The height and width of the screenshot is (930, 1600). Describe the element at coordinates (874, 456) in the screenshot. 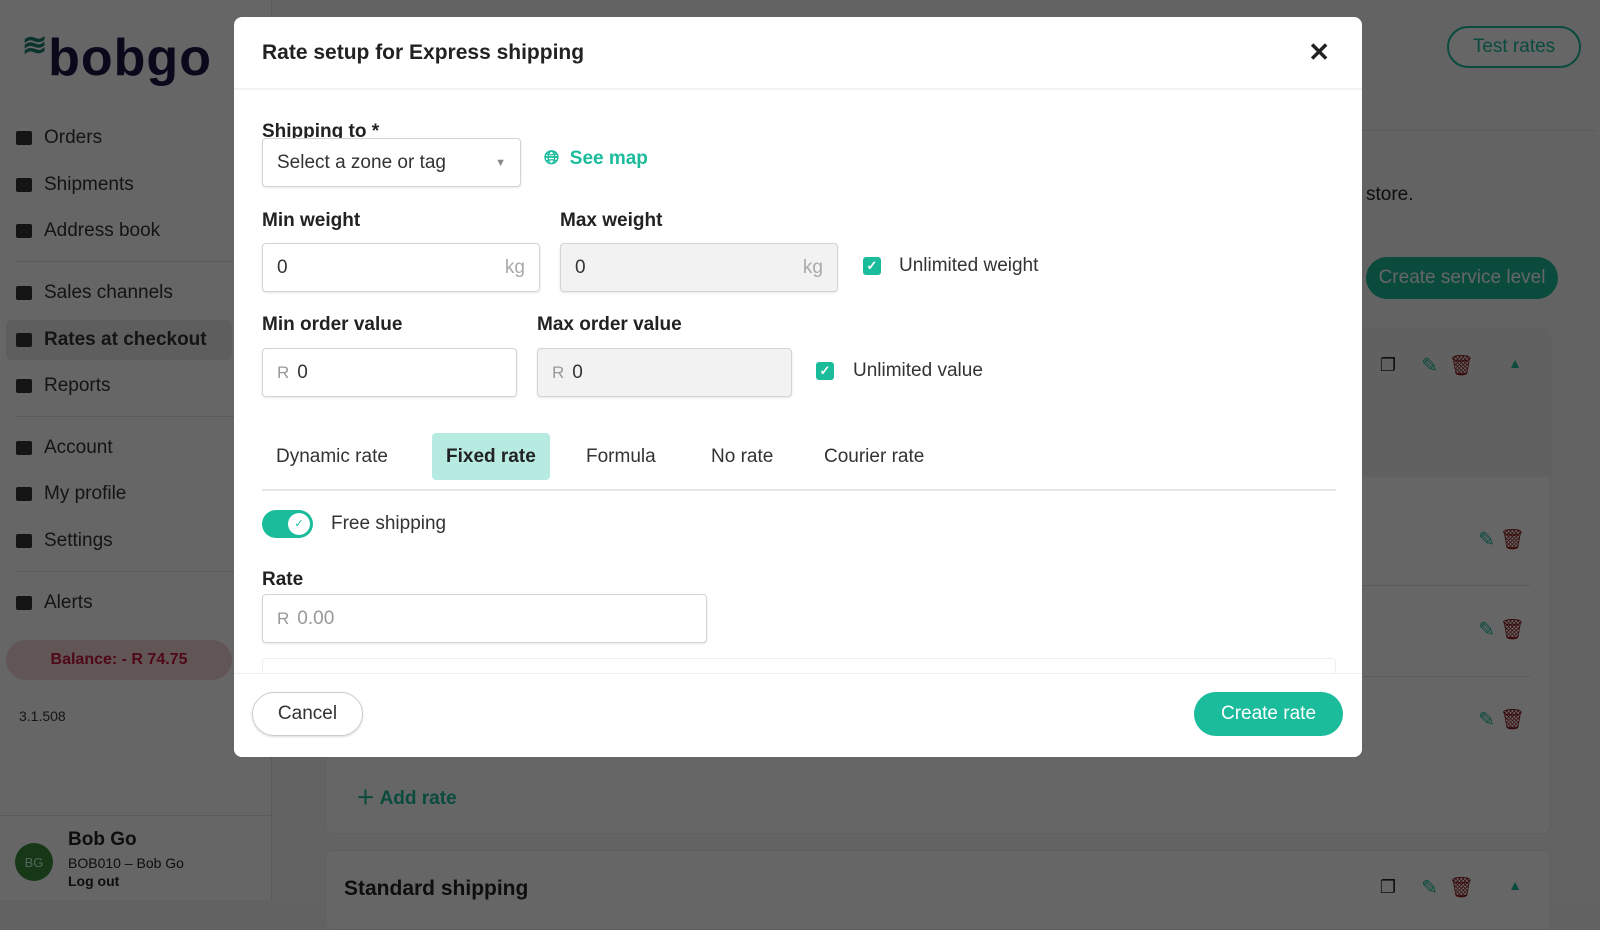

I see `tab-courier-rate: Courier rate` at that location.